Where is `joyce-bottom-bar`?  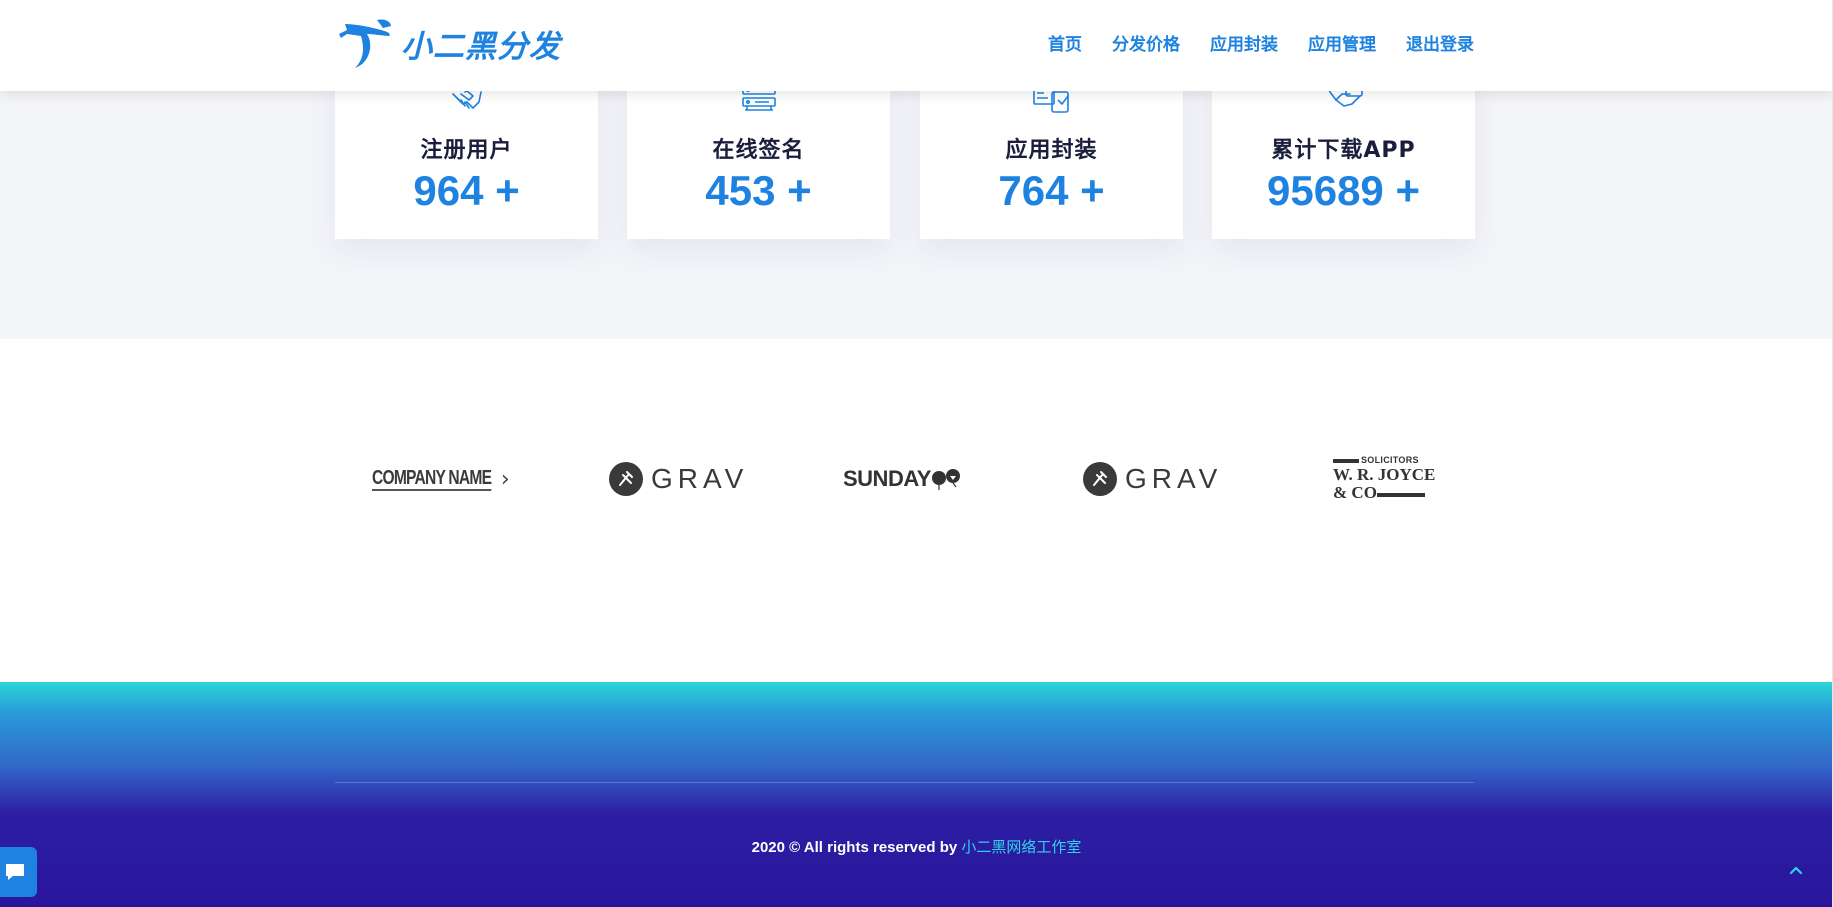
joyce-bottom-bar is located at coordinates (1401, 495).